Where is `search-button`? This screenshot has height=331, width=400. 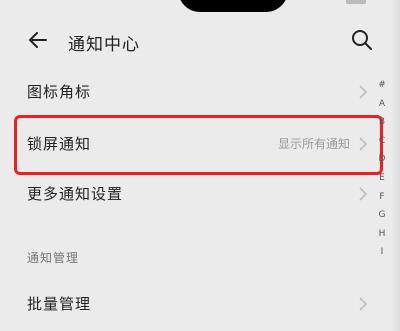
search-button is located at coordinates (362, 40).